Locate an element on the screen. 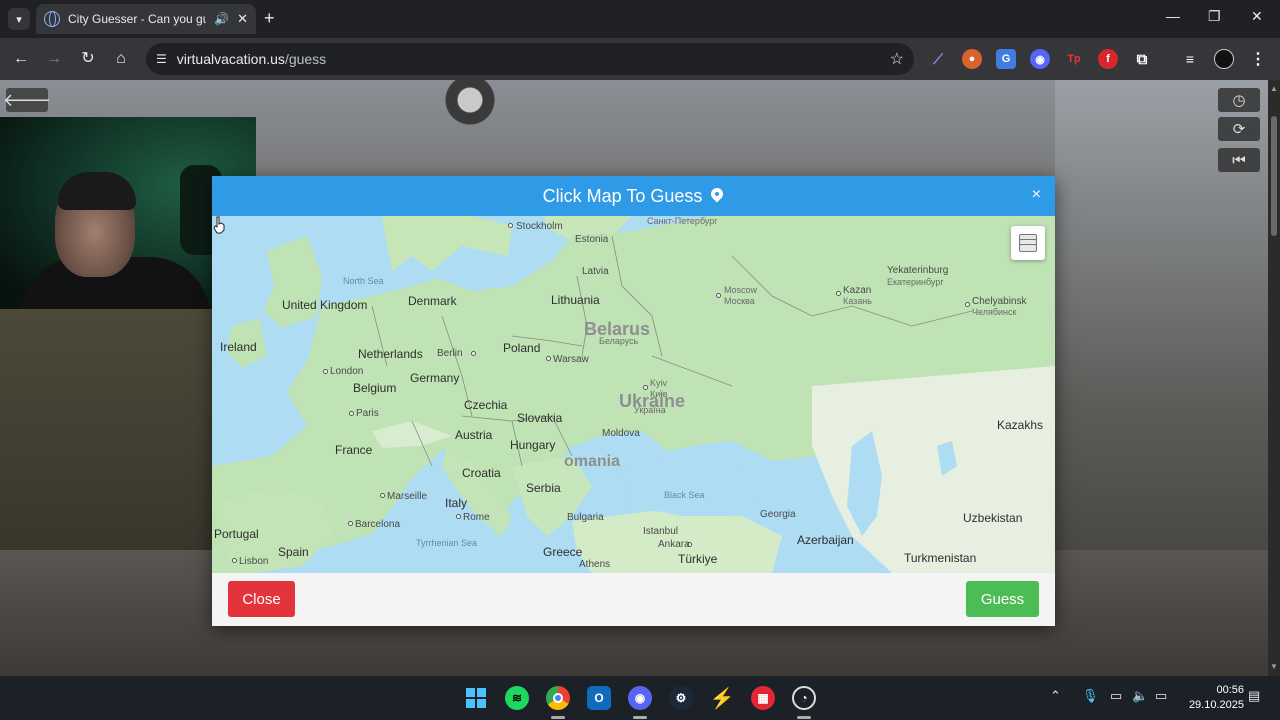  obs-active-indicator is located at coordinates (804, 717).